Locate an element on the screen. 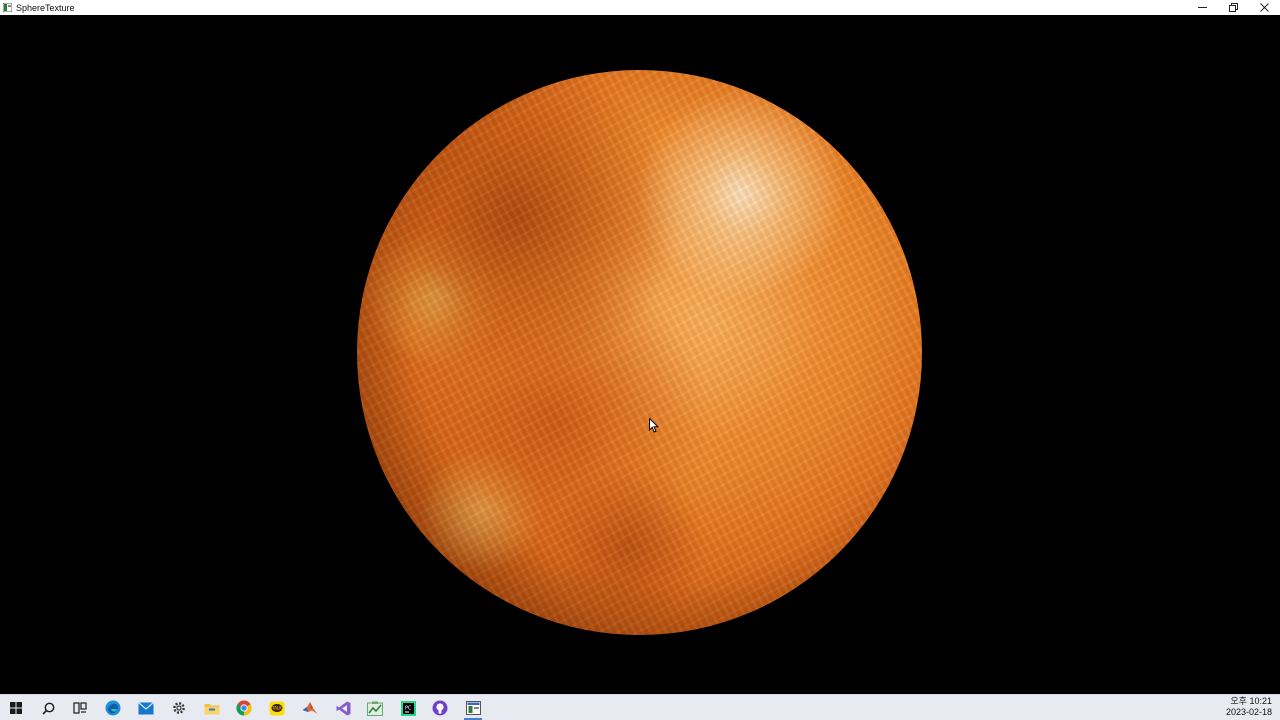 This screenshot has height=720, width=1280. restore-icon is located at coordinates (1233, 7).